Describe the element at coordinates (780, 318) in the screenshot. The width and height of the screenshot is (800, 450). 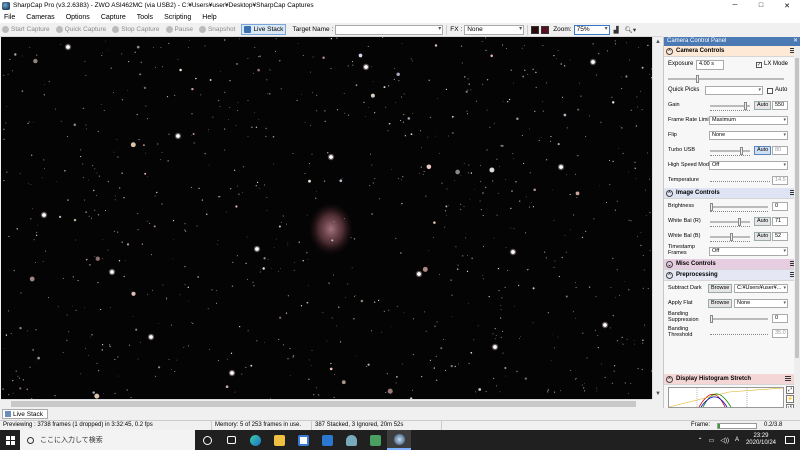
I see `banding-suppression-value: 0` at that location.